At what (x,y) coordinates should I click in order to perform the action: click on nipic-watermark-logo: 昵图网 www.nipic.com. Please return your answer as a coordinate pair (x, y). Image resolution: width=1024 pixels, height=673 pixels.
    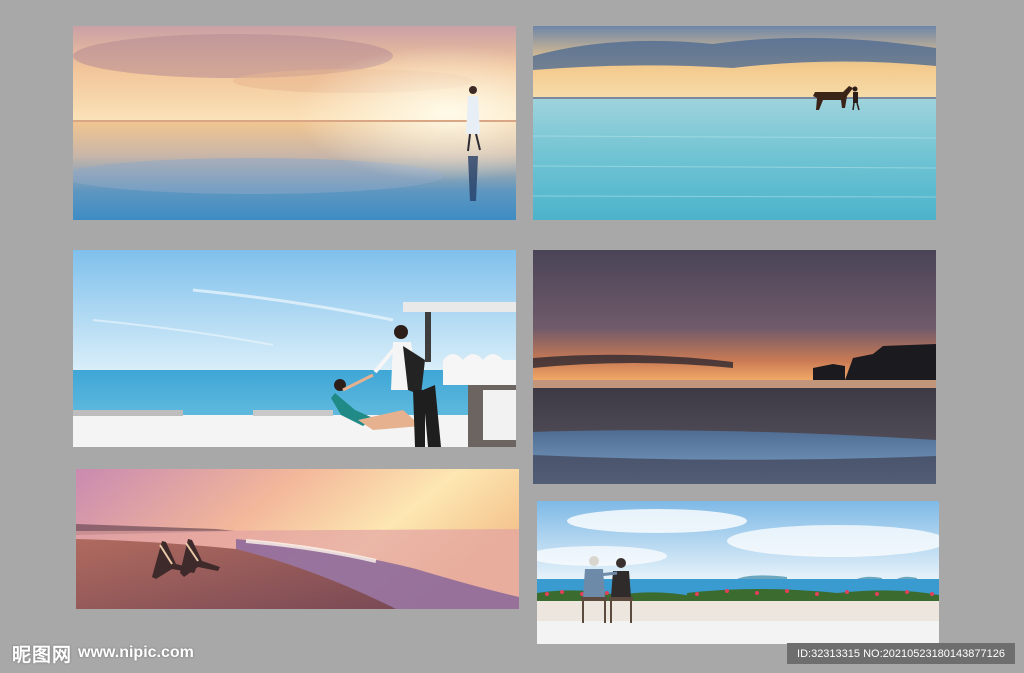
    Looking at the image, I should click on (103, 653).